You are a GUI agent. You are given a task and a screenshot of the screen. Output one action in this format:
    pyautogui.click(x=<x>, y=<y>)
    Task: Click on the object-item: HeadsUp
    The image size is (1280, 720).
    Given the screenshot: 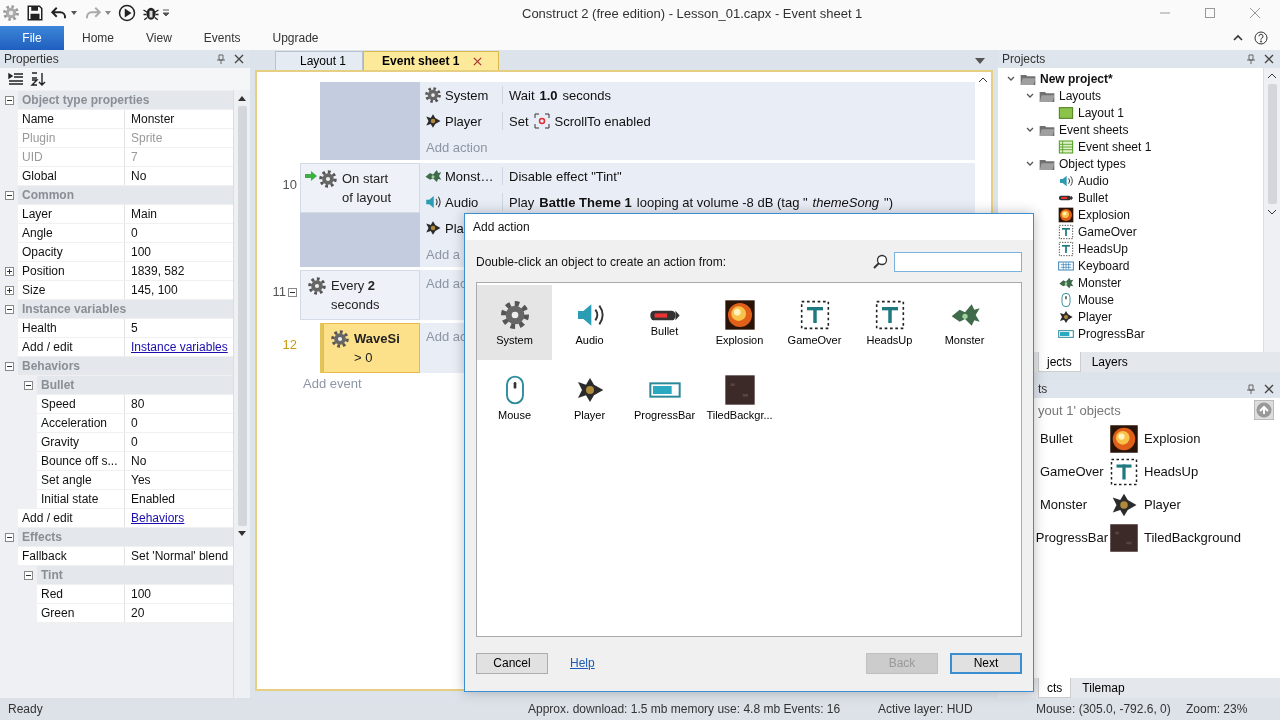 What is the action you would take?
    pyautogui.click(x=1171, y=471)
    